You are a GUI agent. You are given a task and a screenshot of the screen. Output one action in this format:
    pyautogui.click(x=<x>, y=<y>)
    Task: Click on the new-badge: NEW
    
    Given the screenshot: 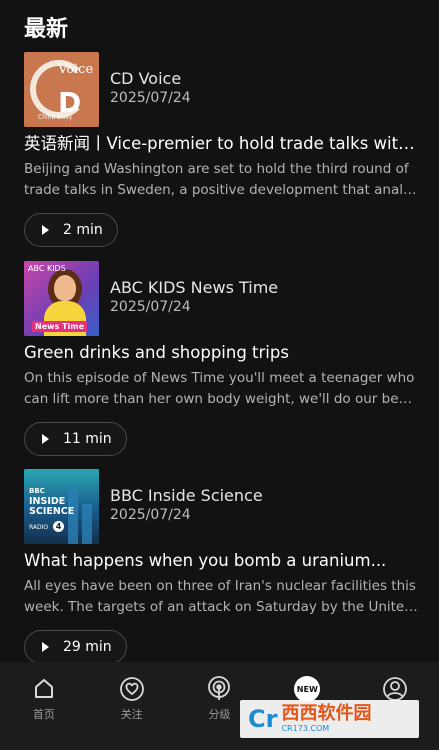 What is the action you would take?
    pyautogui.click(x=307, y=689)
    